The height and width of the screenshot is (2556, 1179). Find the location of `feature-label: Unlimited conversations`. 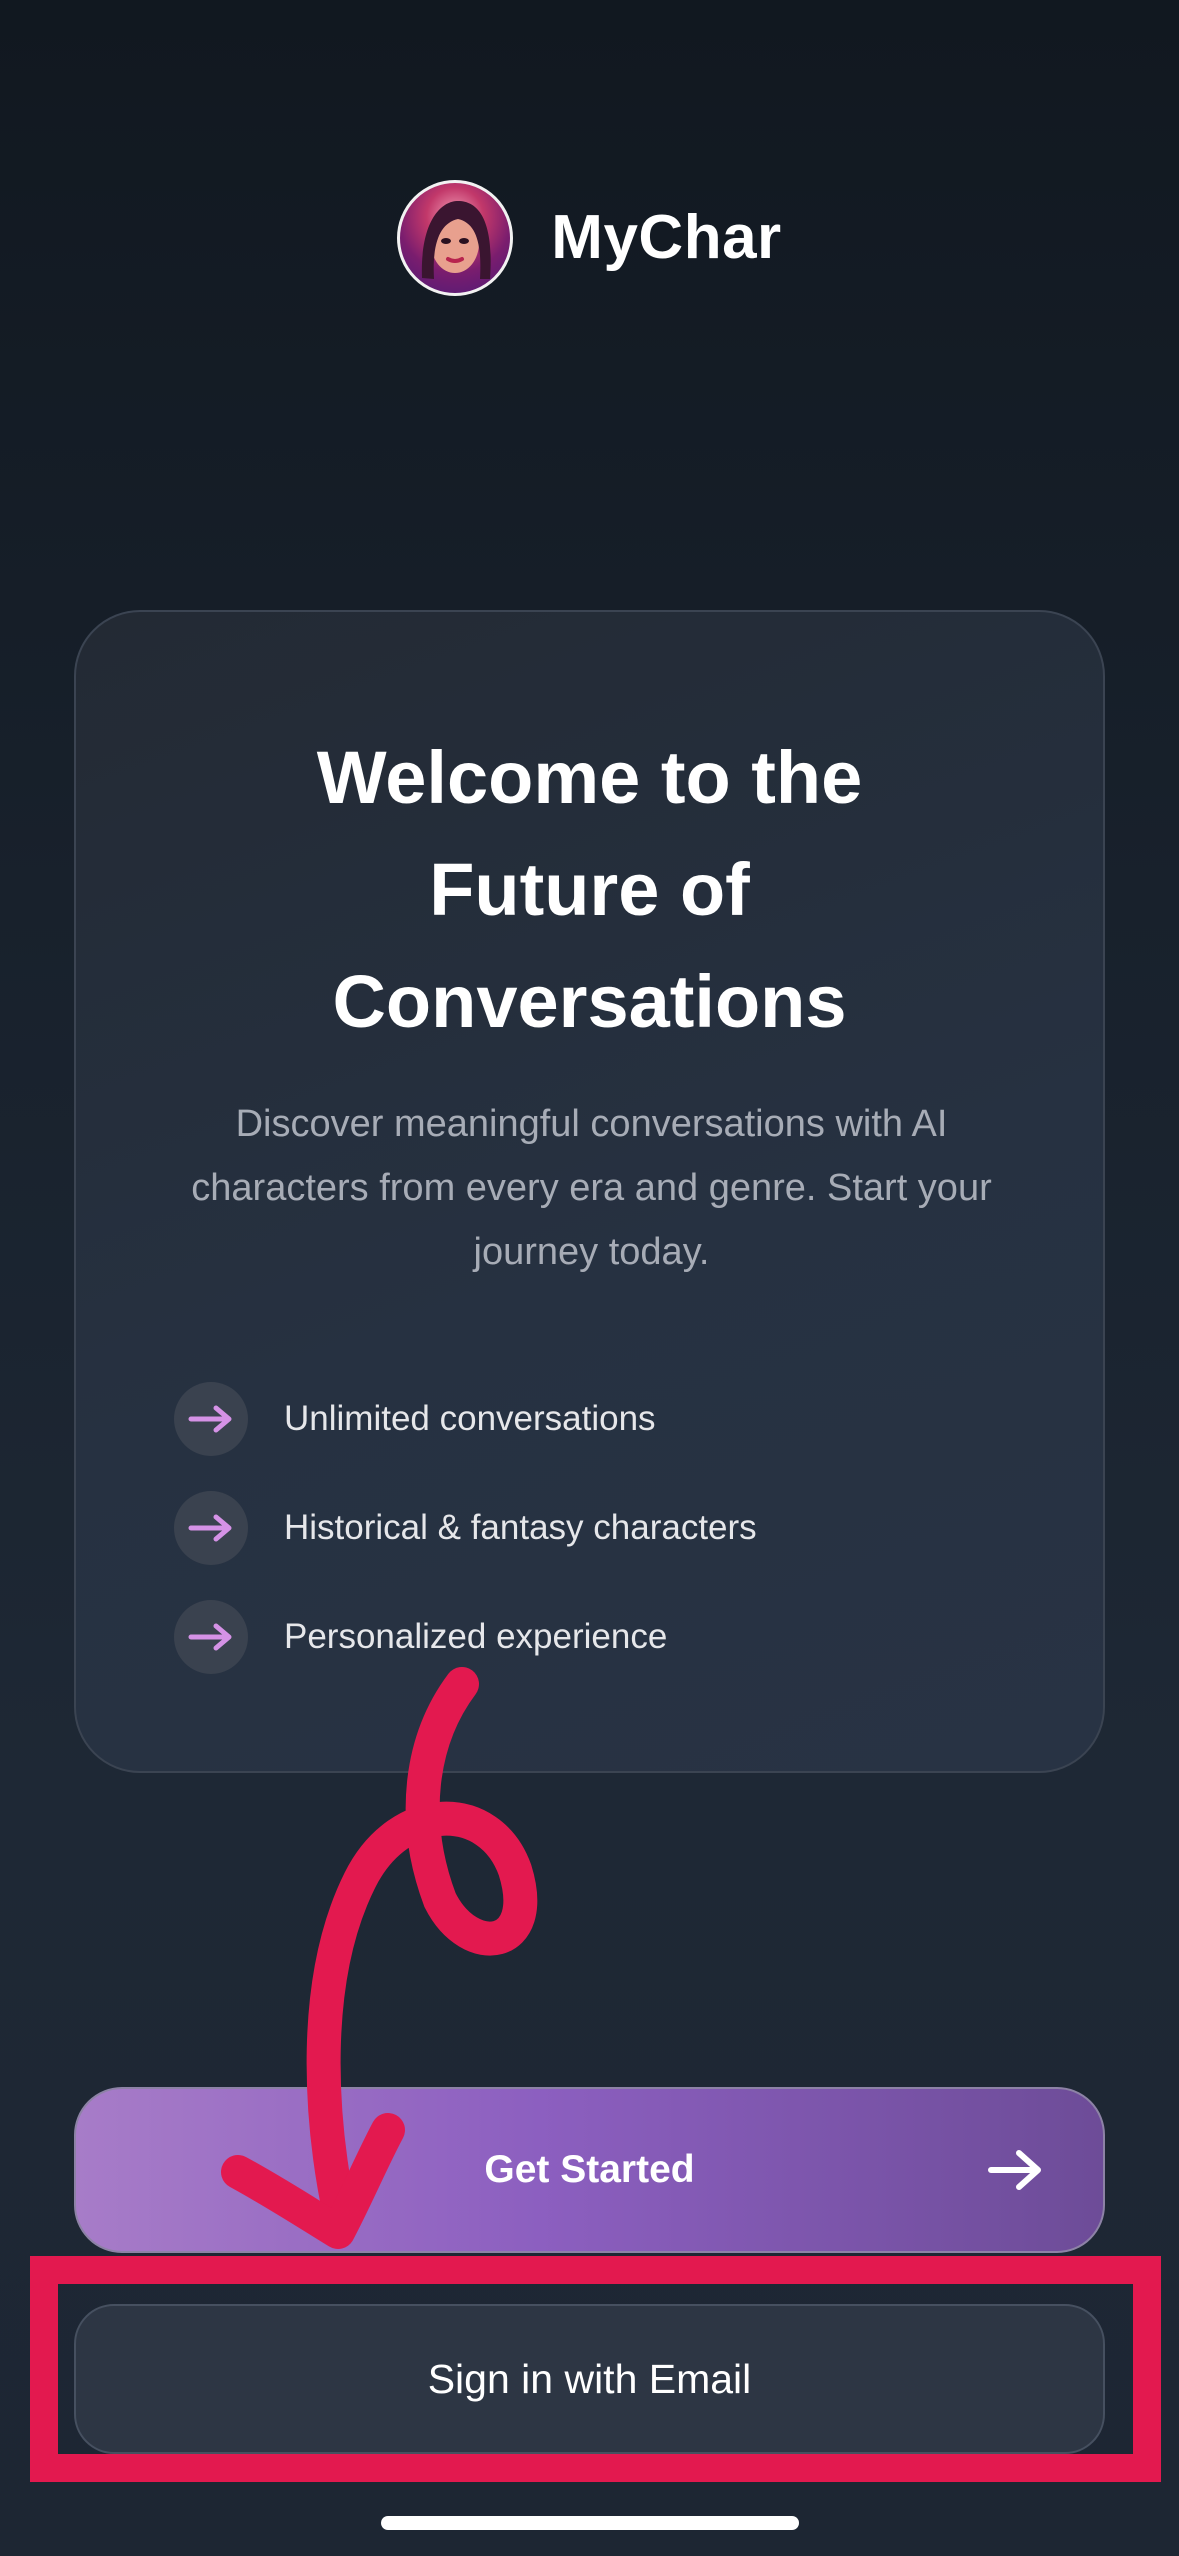

feature-label: Unlimited conversations is located at coordinates (470, 1418).